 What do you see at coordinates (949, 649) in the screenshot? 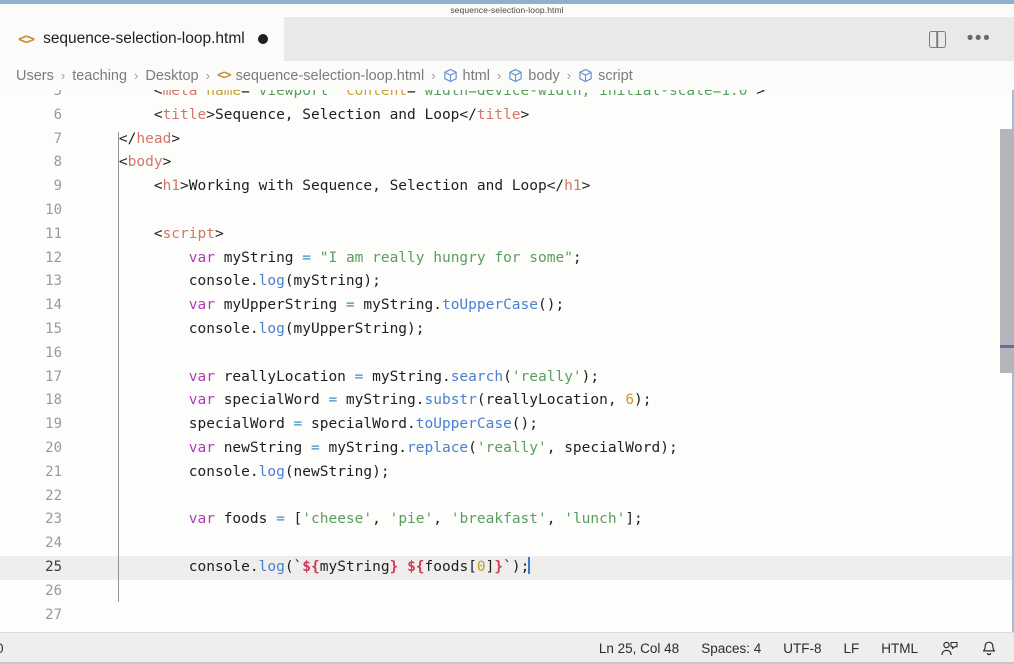
I see `feedback-icon-button` at bounding box center [949, 649].